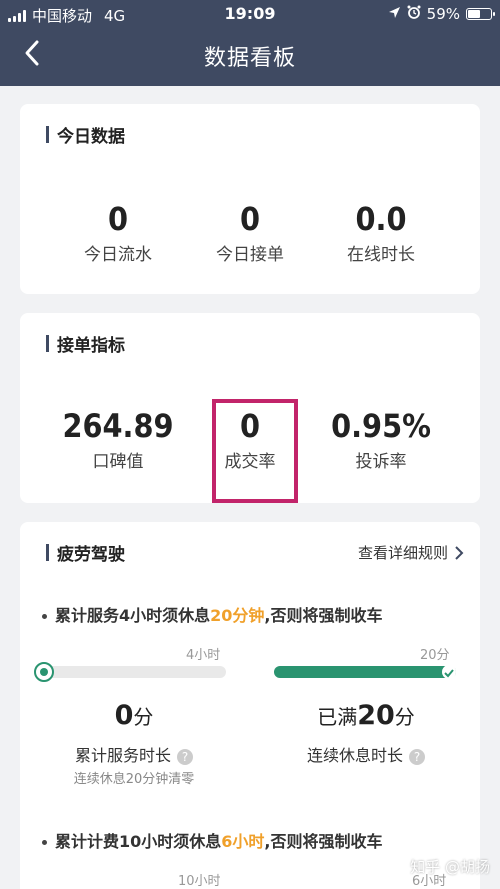  What do you see at coordinates (243, 841) in the screenshot?
I see `rule-highlight: 6小时` at bounding box center [243, 841].